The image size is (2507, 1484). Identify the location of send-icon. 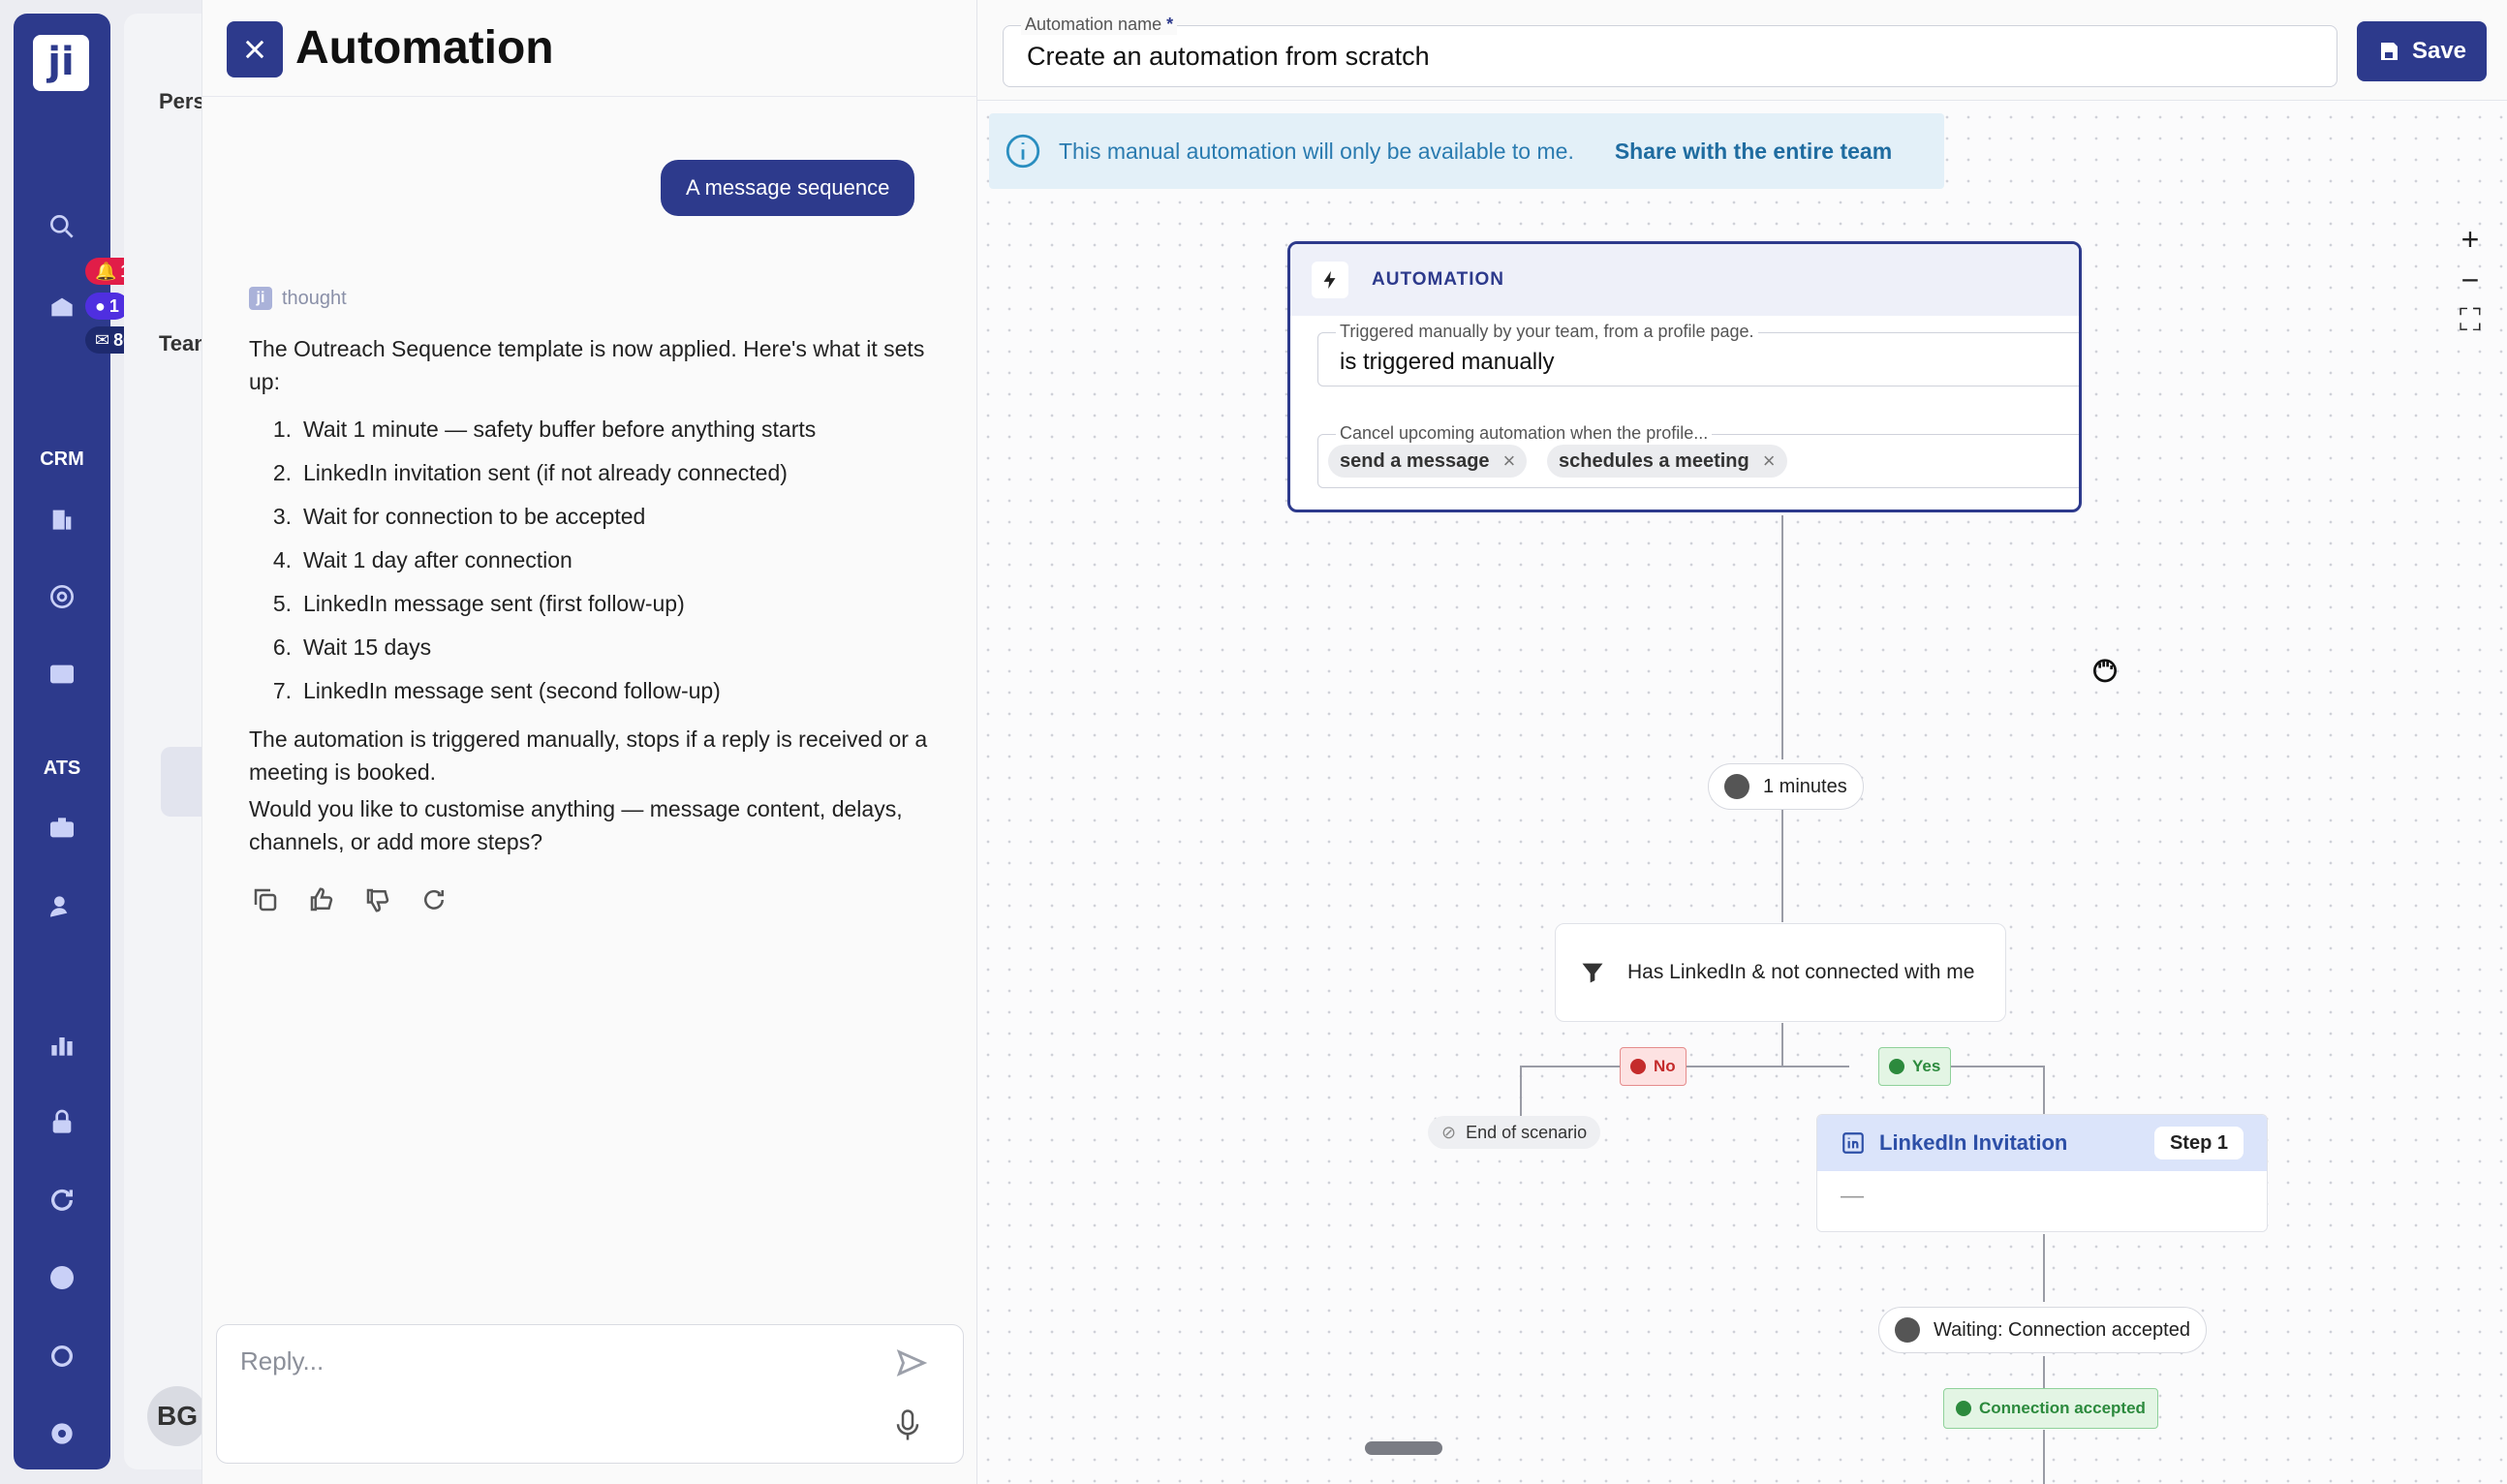
(911, 1362).